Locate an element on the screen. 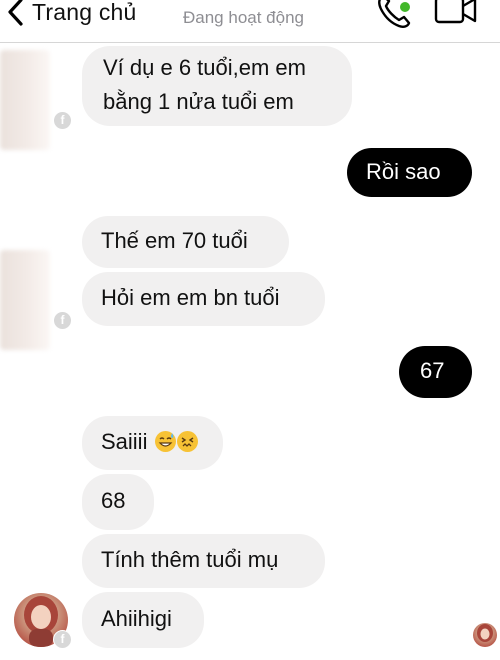  call-button is located at coordinates (394, 15).